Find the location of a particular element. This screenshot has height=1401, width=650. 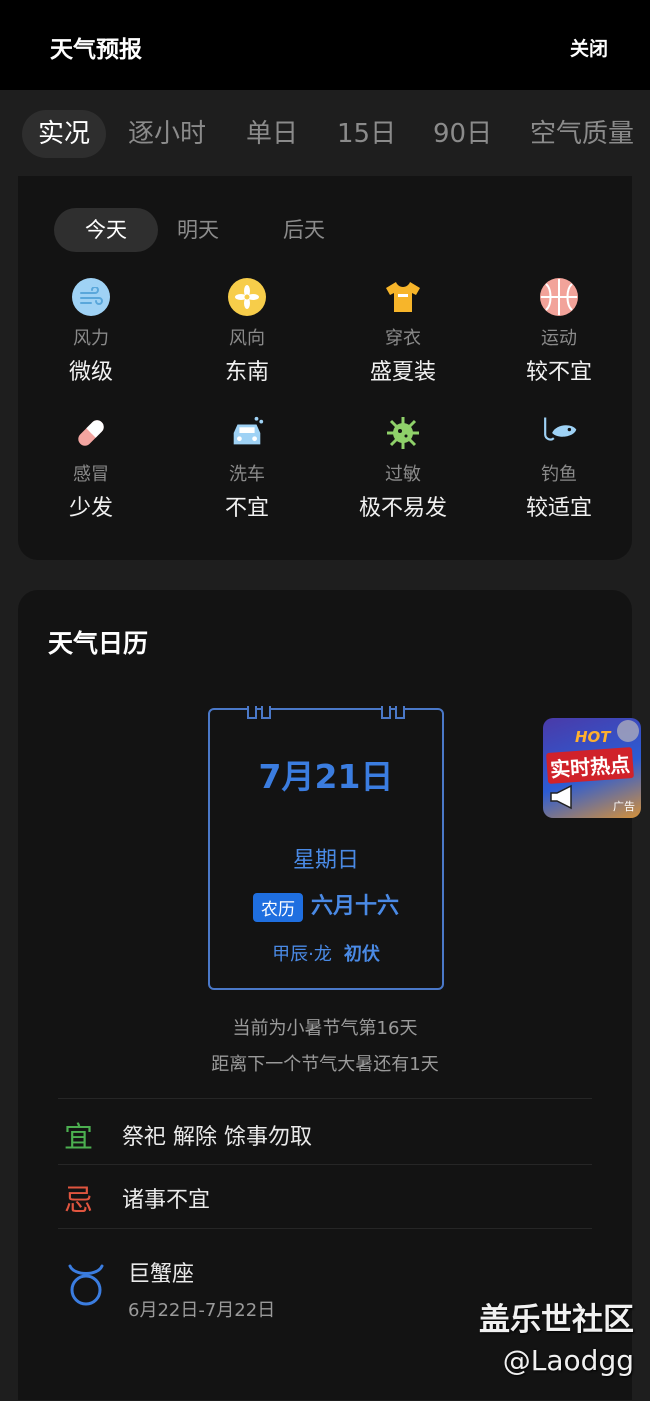

pill-icon is located at coordinates (91, 433).